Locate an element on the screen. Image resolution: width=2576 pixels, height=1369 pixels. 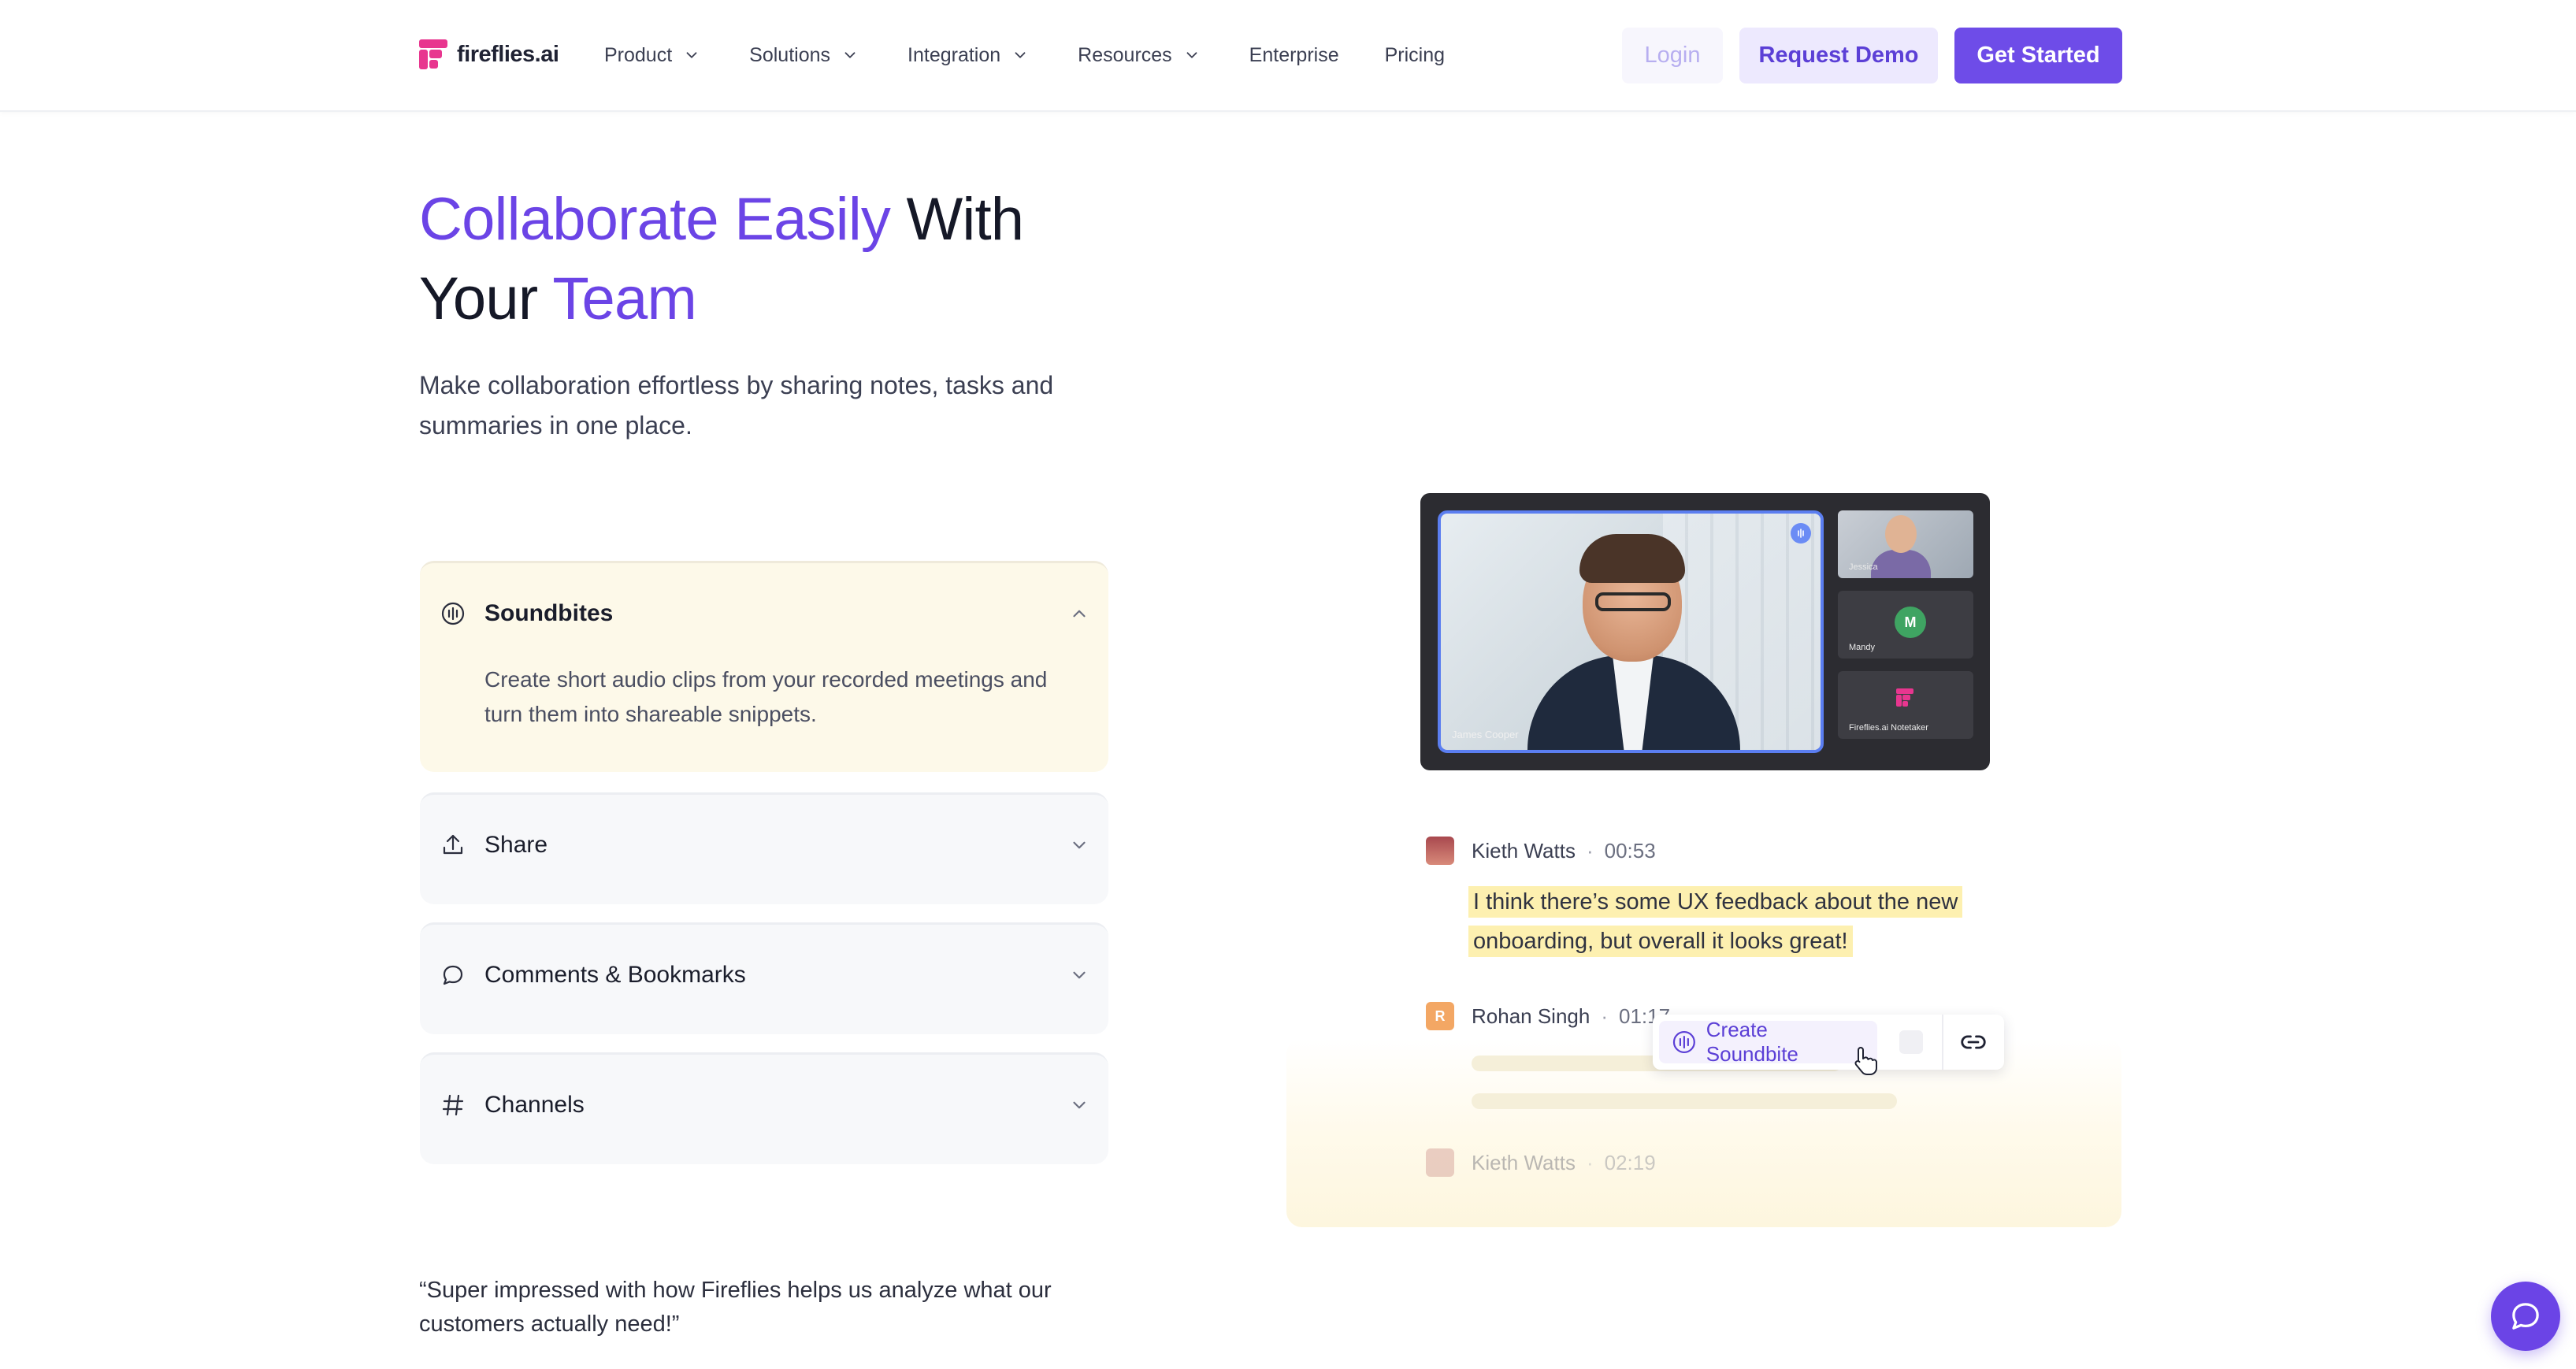
nav-product: Product is located at coordinates (652, 55).